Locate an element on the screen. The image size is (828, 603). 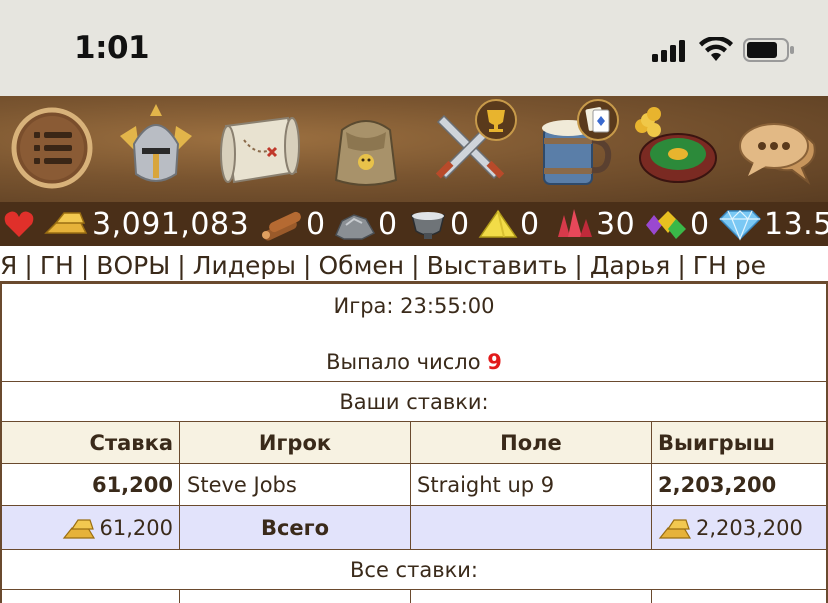
gold-resource: 3,091,083 is located at coordinates (144, 224).